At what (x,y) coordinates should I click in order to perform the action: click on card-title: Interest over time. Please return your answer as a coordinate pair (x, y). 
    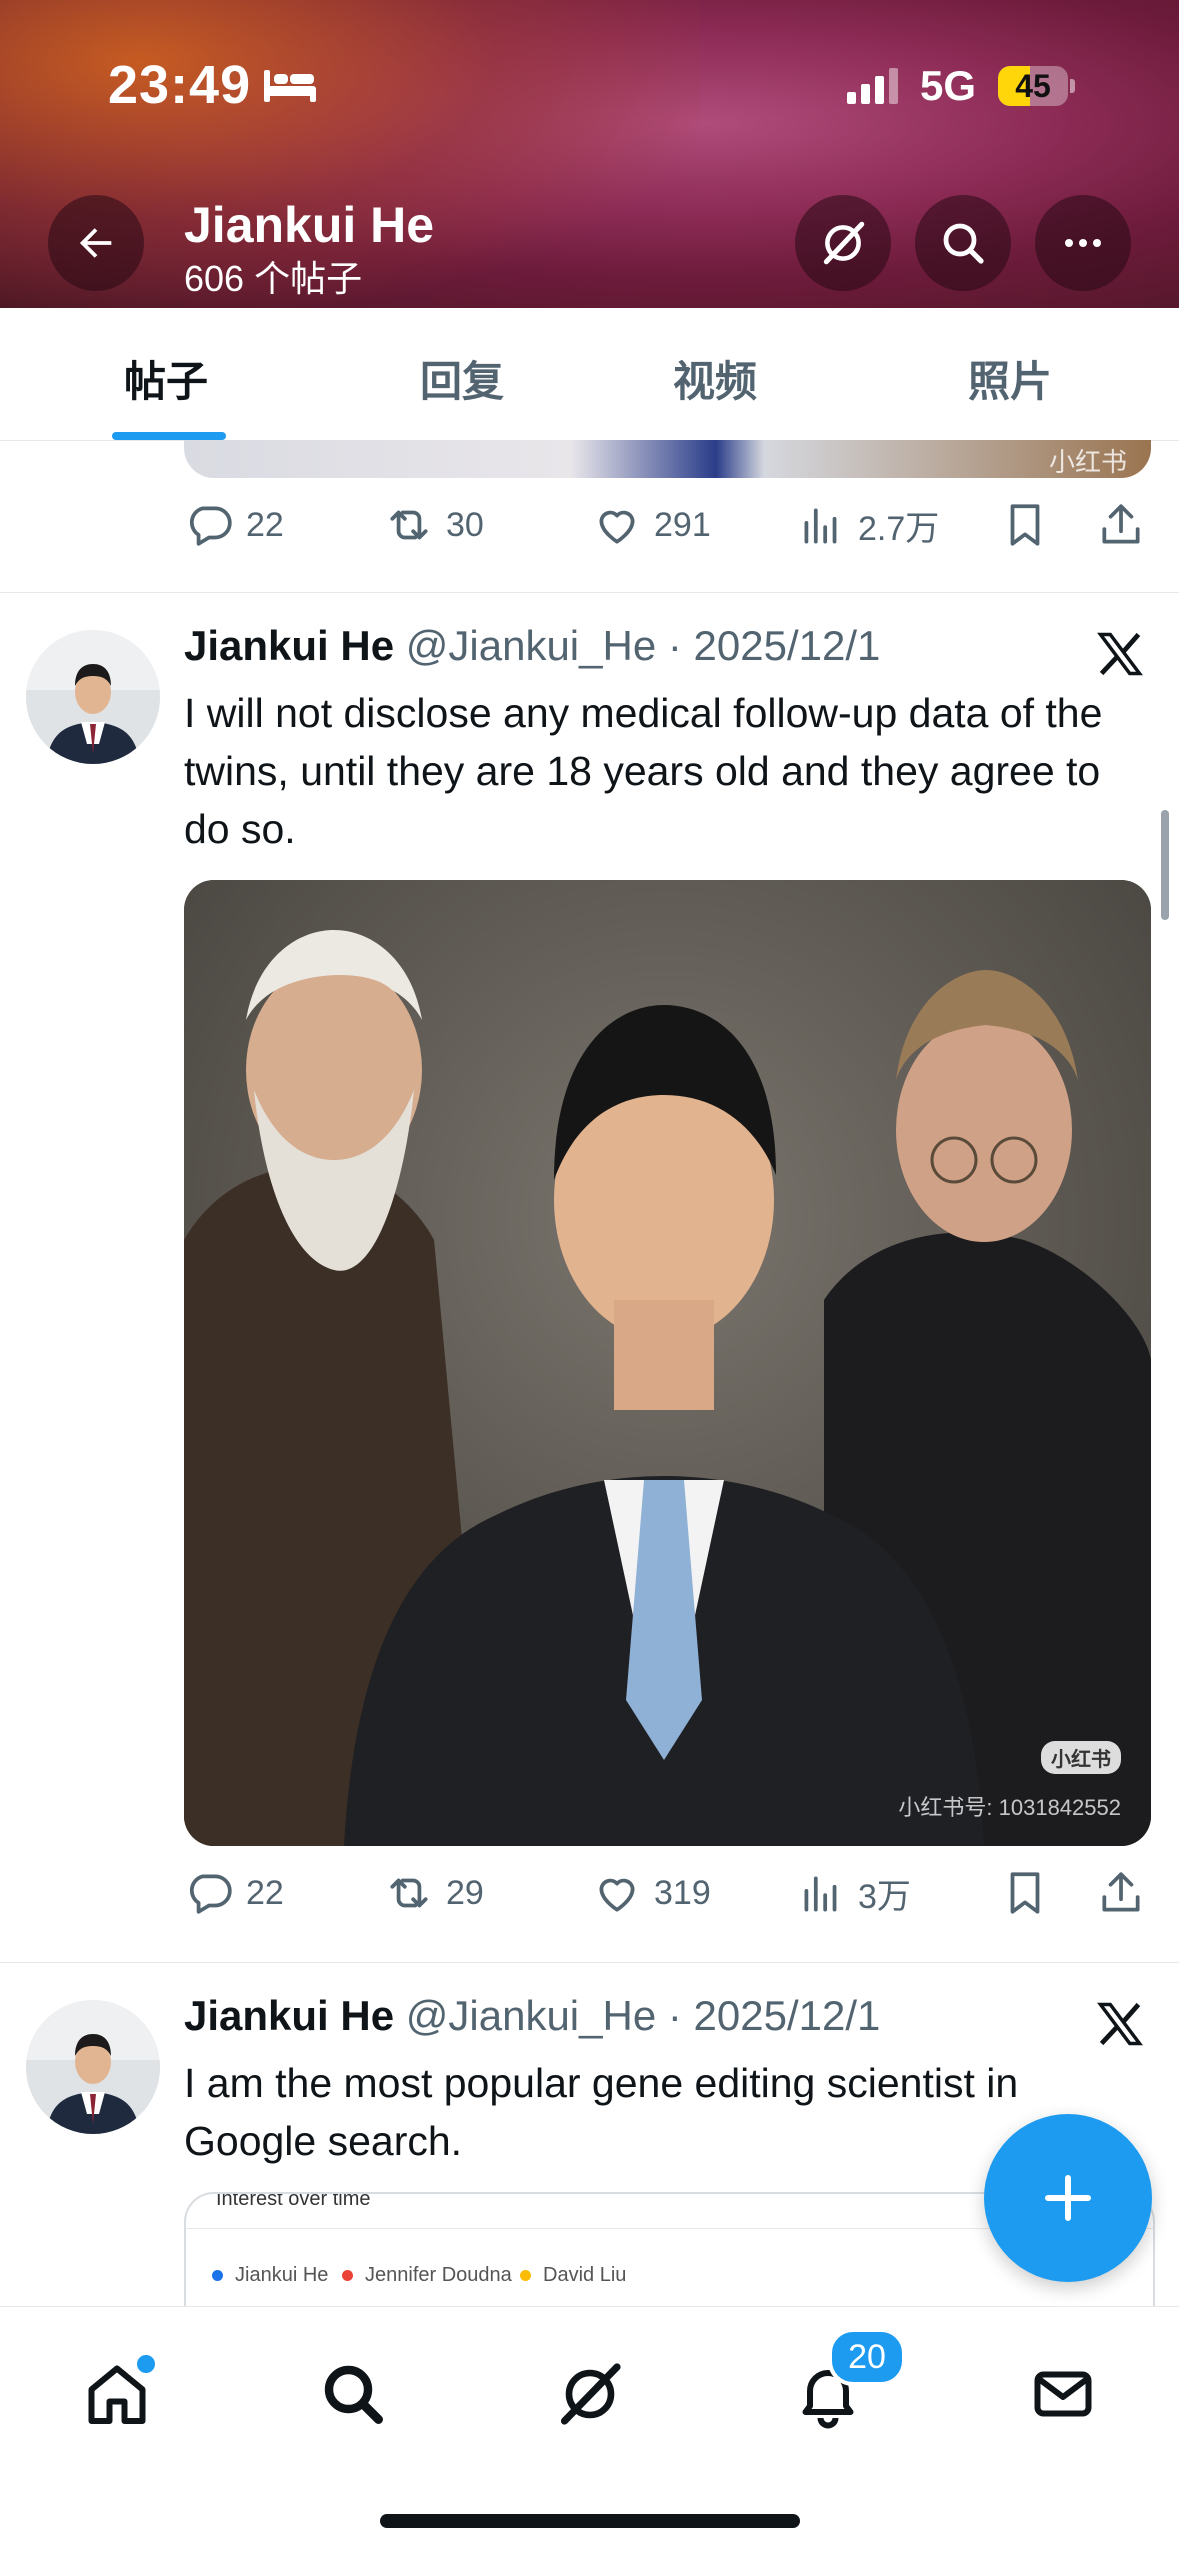
    Looking at the image, I should click on (293, 2201).